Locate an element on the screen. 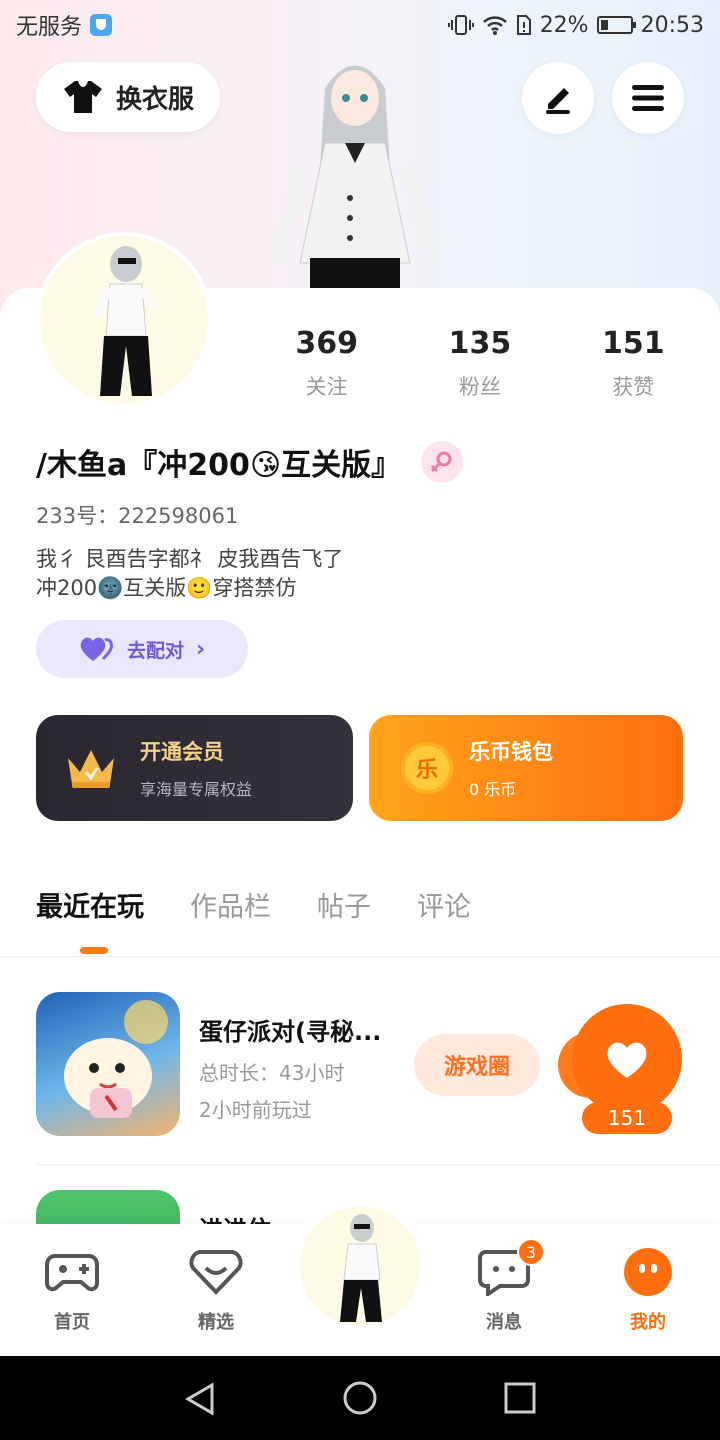  character-3d-avatar is located at coordinates (355, 168).